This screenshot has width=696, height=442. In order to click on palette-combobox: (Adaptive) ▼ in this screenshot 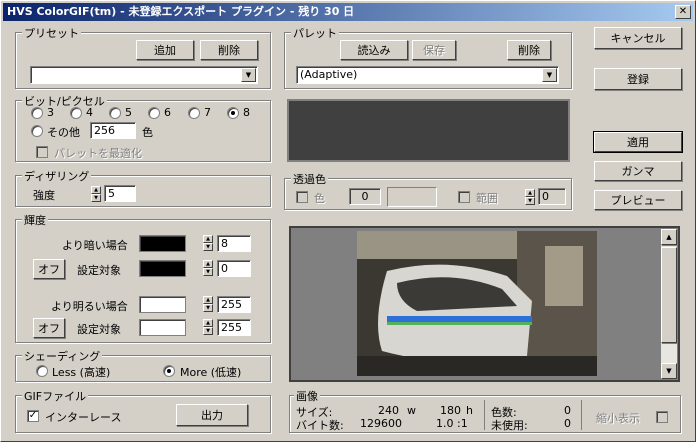, I will do `click(427, 75)`.